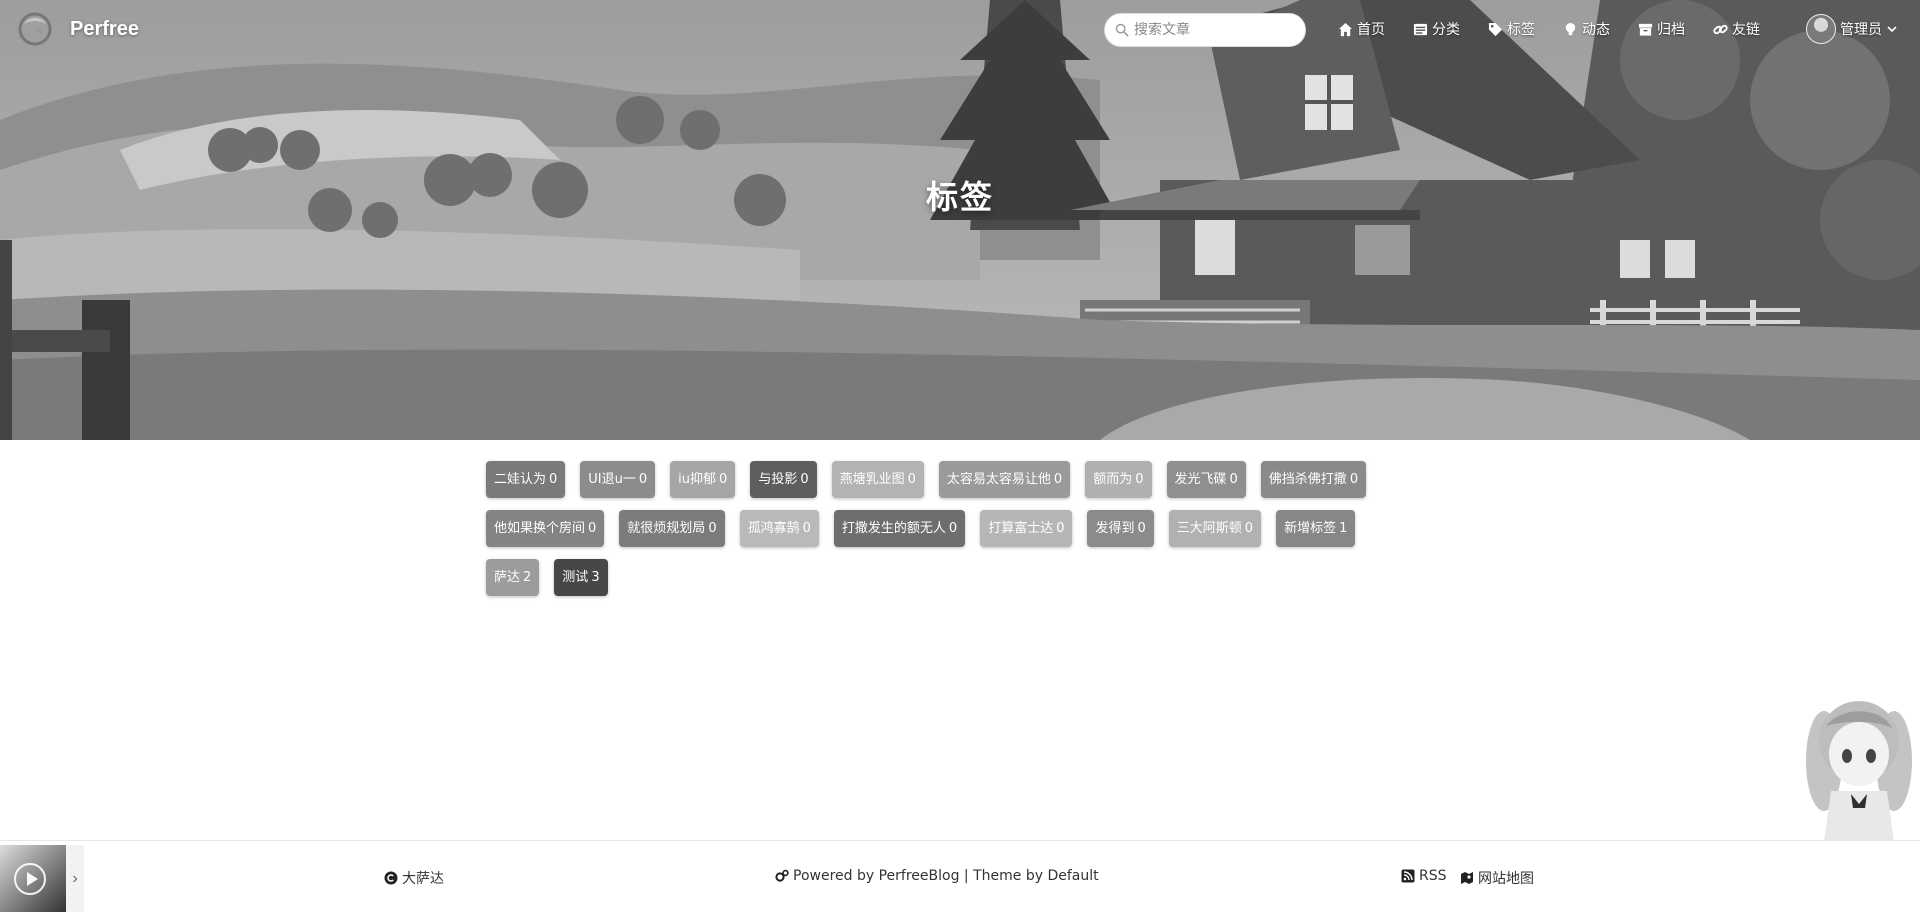 The width and height of the screenshot is (1920, 912). I want to click on search-box, so click(1205, 30).